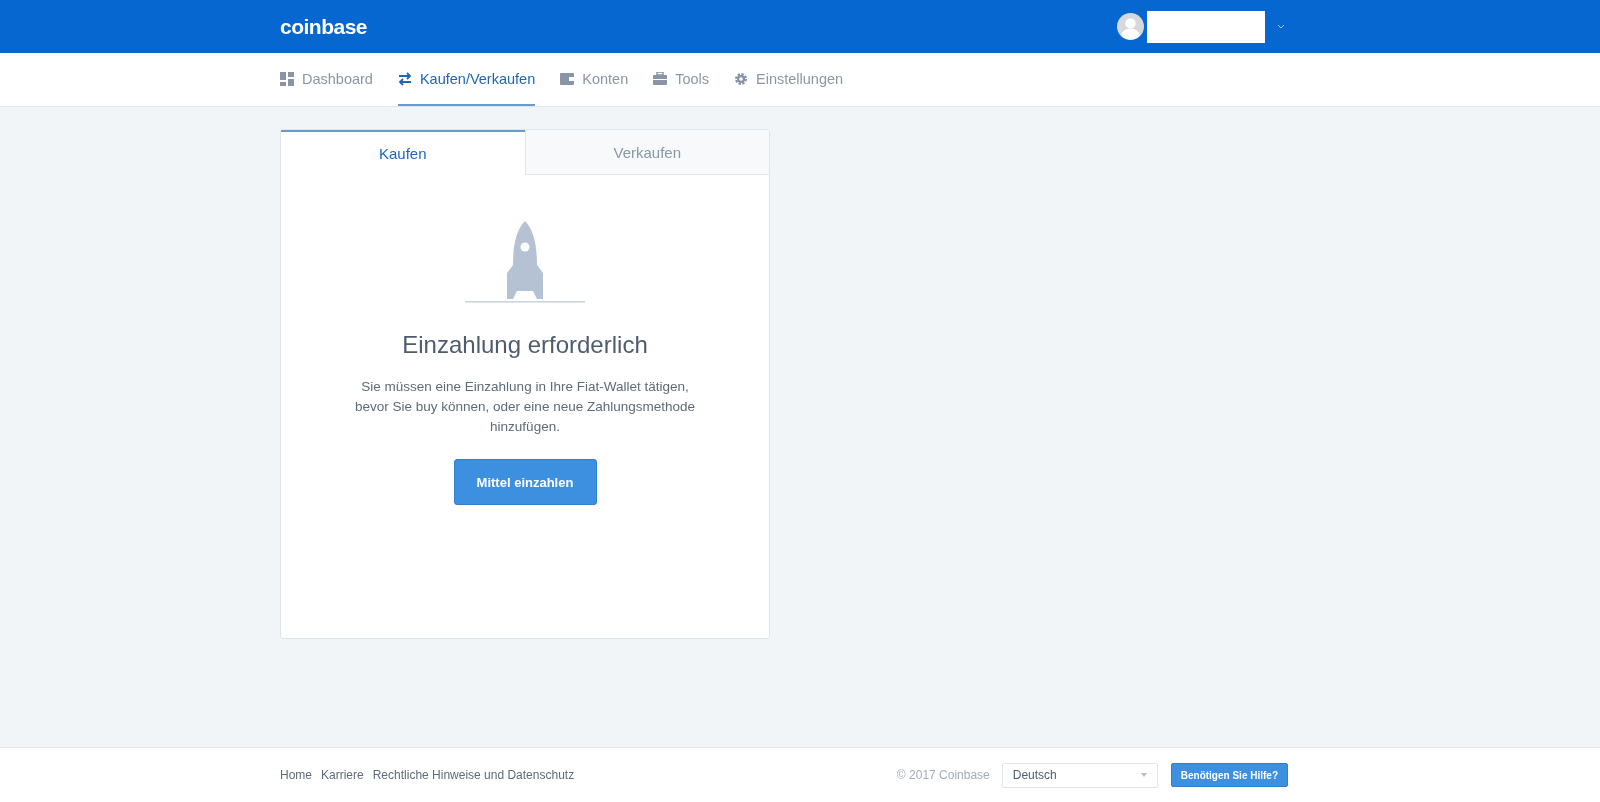 The height and width of the screenshot is (802, 1600). What do you see at coordinates (789, 79) in the screenshot?
I see `nav-tab: Einstellungen` at bounding box center [789, 79].